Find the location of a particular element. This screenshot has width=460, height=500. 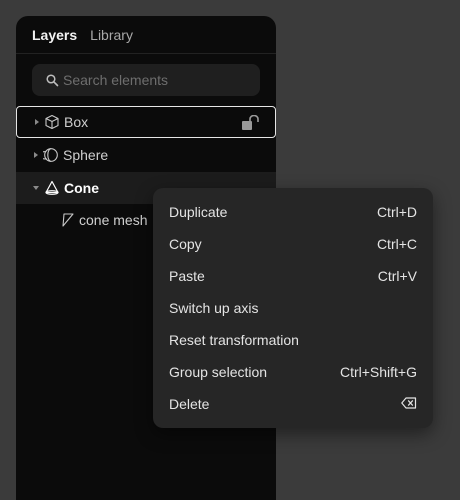

menu-item-label: Reset transformation is located at coordinates (234, 340).